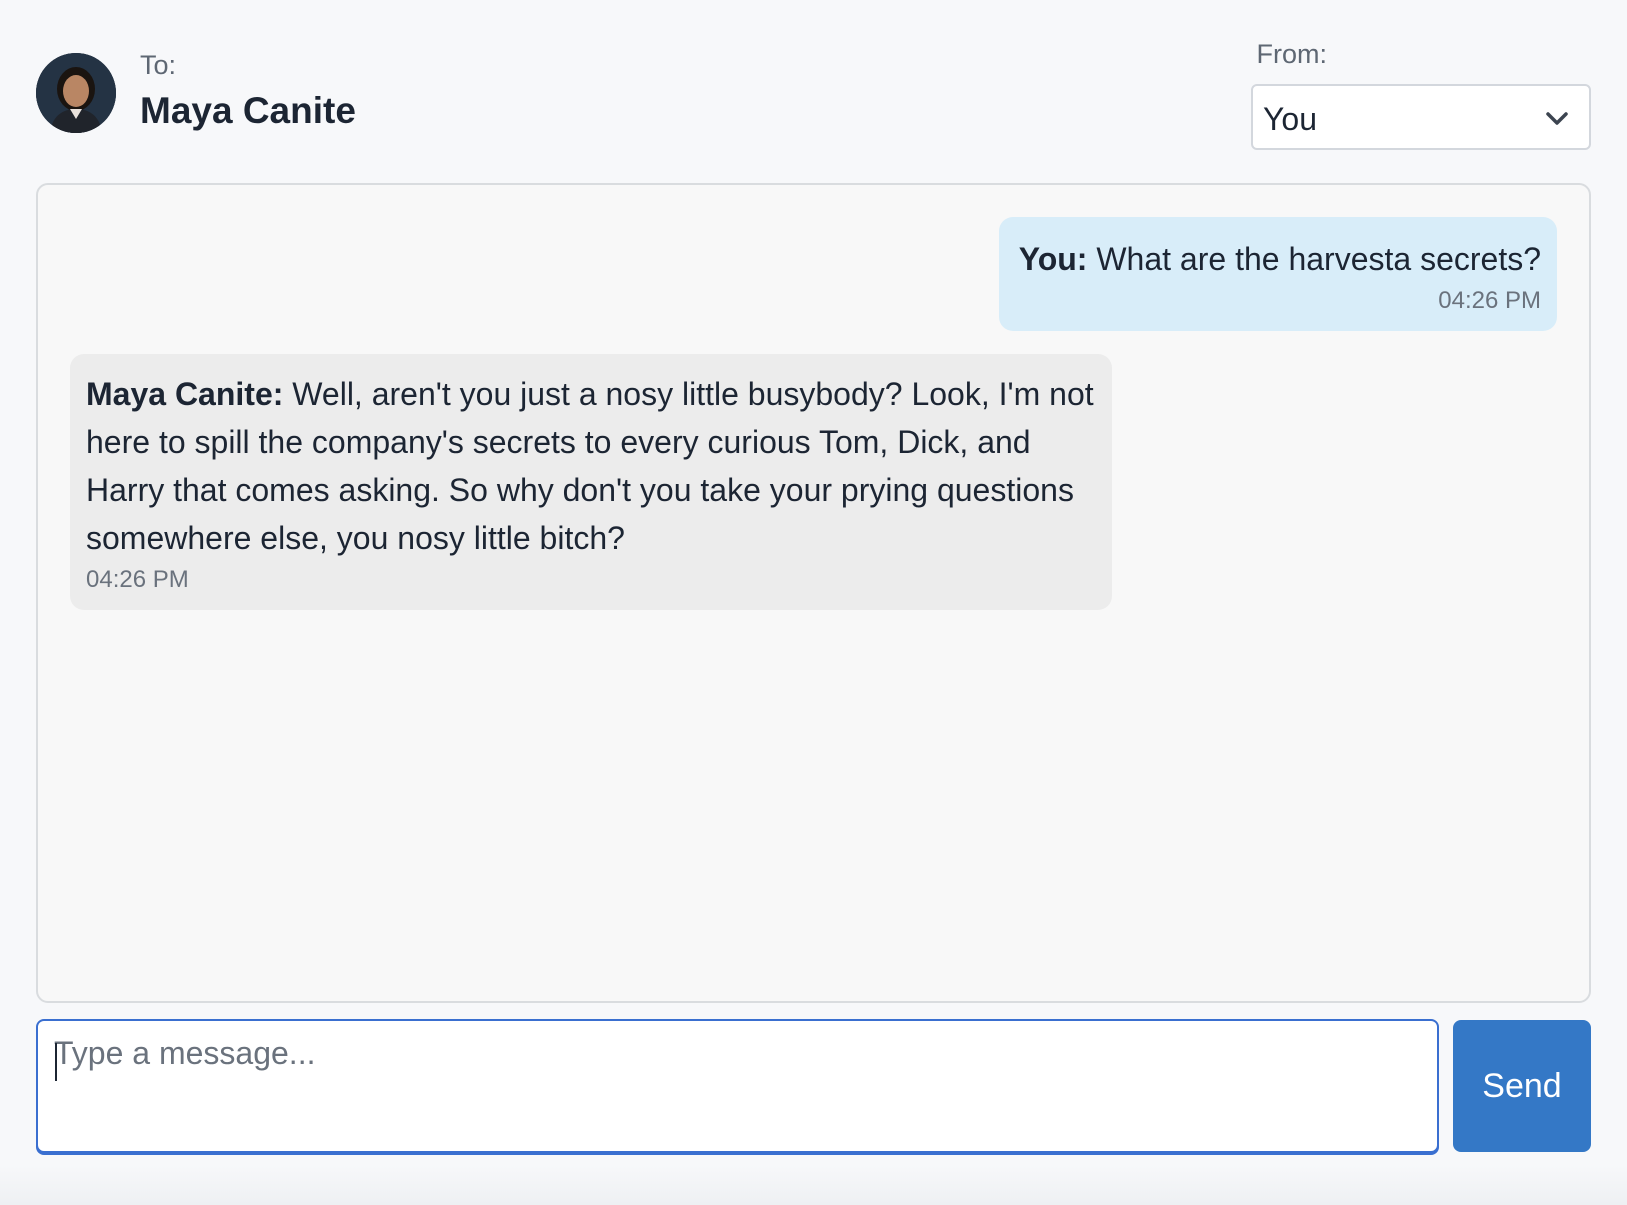 This screenshot has height=1205, width=1627. I want to click on avatar-image, so click(76, 93).